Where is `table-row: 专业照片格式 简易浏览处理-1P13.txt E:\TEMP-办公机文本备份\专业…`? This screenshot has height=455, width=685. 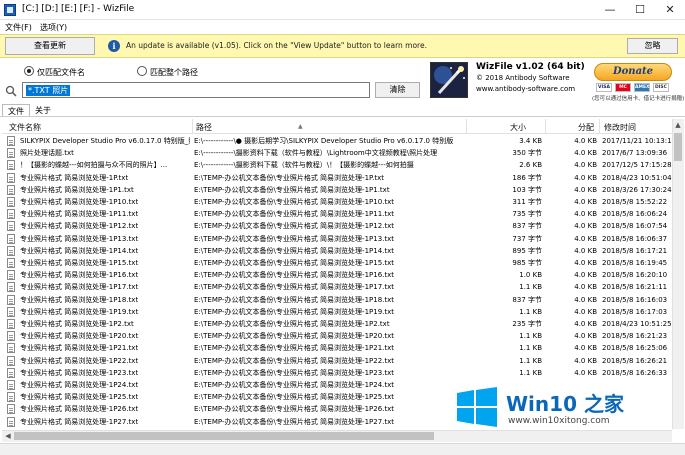
table-row: 专业照片格式 简易浏览处理-1P13.txt E:\TEMP-办公机文本备份\专业… is located at coordinates (337, 239).